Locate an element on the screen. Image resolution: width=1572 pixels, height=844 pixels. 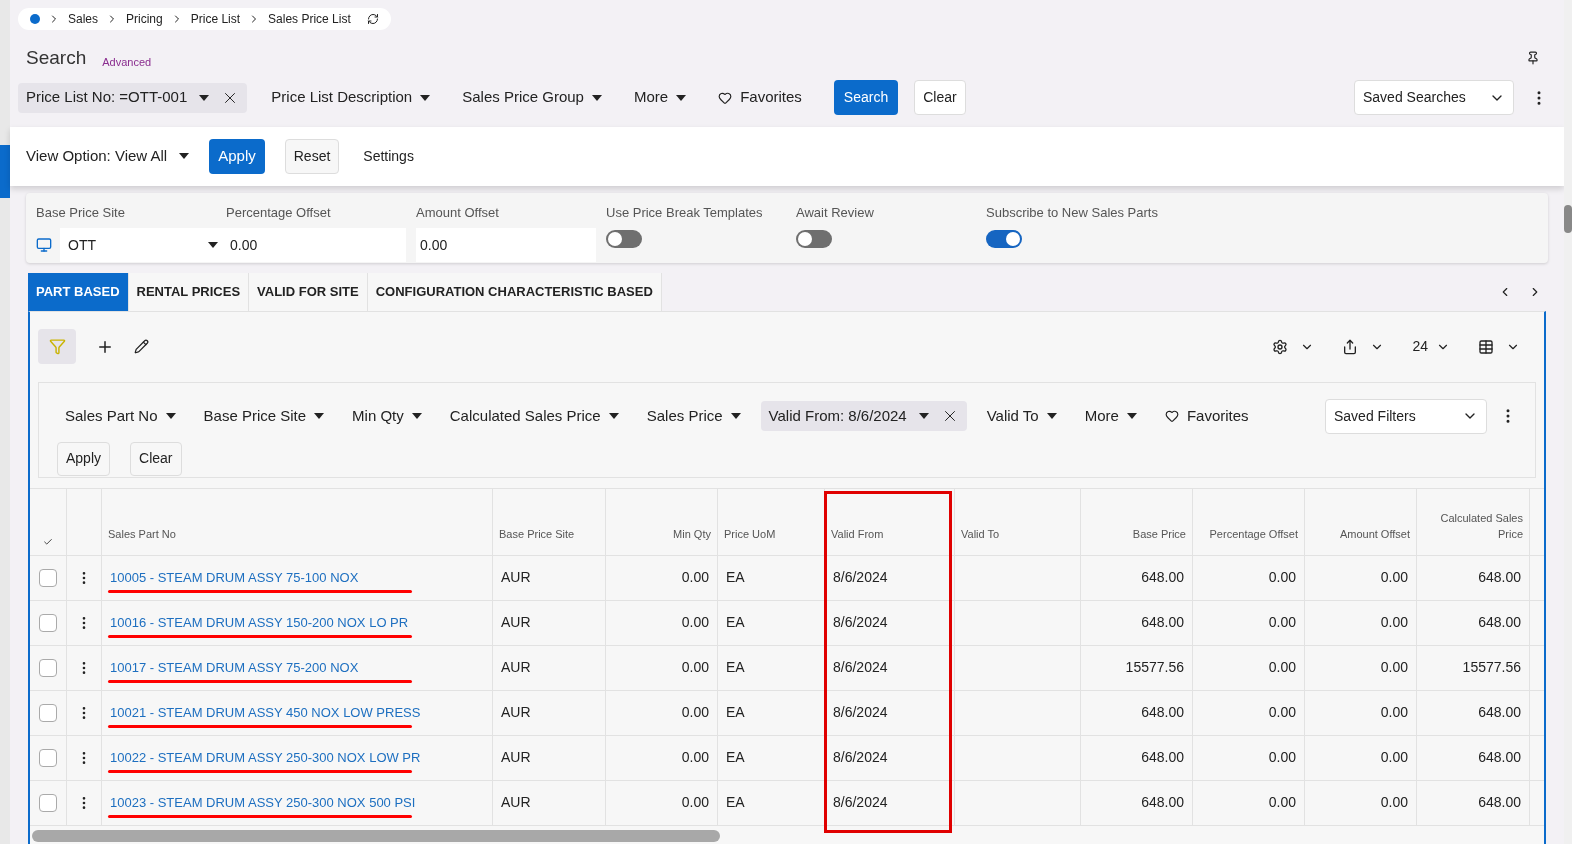
view-option-dropdown: View Option: View All is located at coordinates (108, 156).